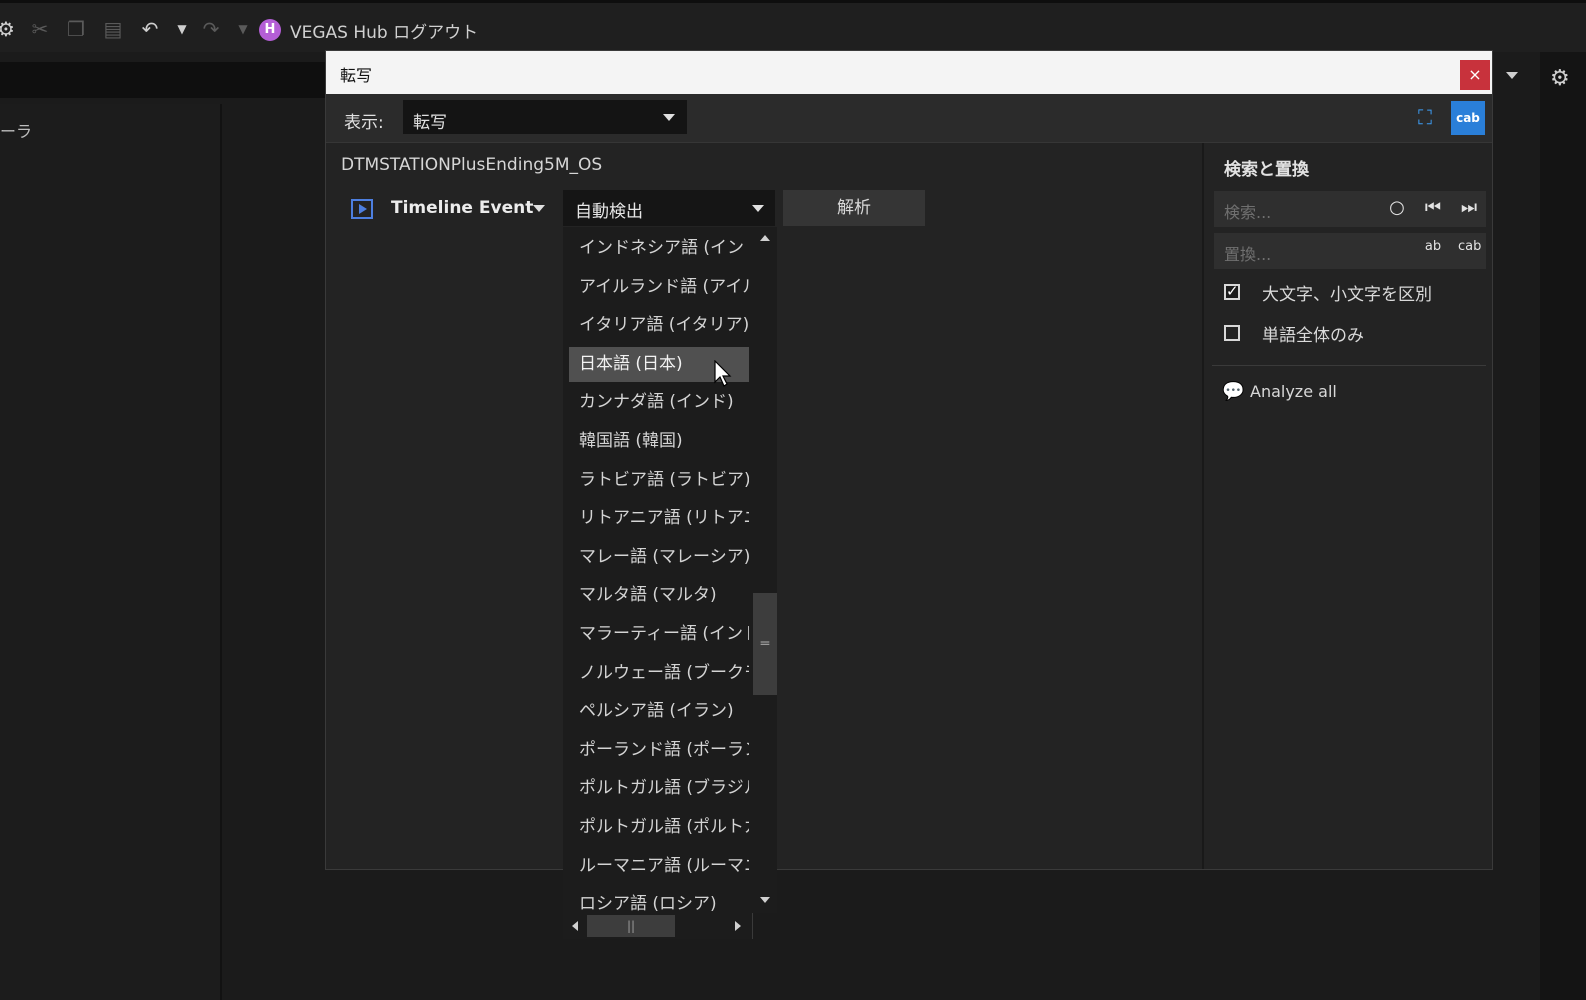 The image size is (1586, 1000). Describe the element at coordinates (211, 29) in the screenshot. I see `redo-icon: ↷` at that location.